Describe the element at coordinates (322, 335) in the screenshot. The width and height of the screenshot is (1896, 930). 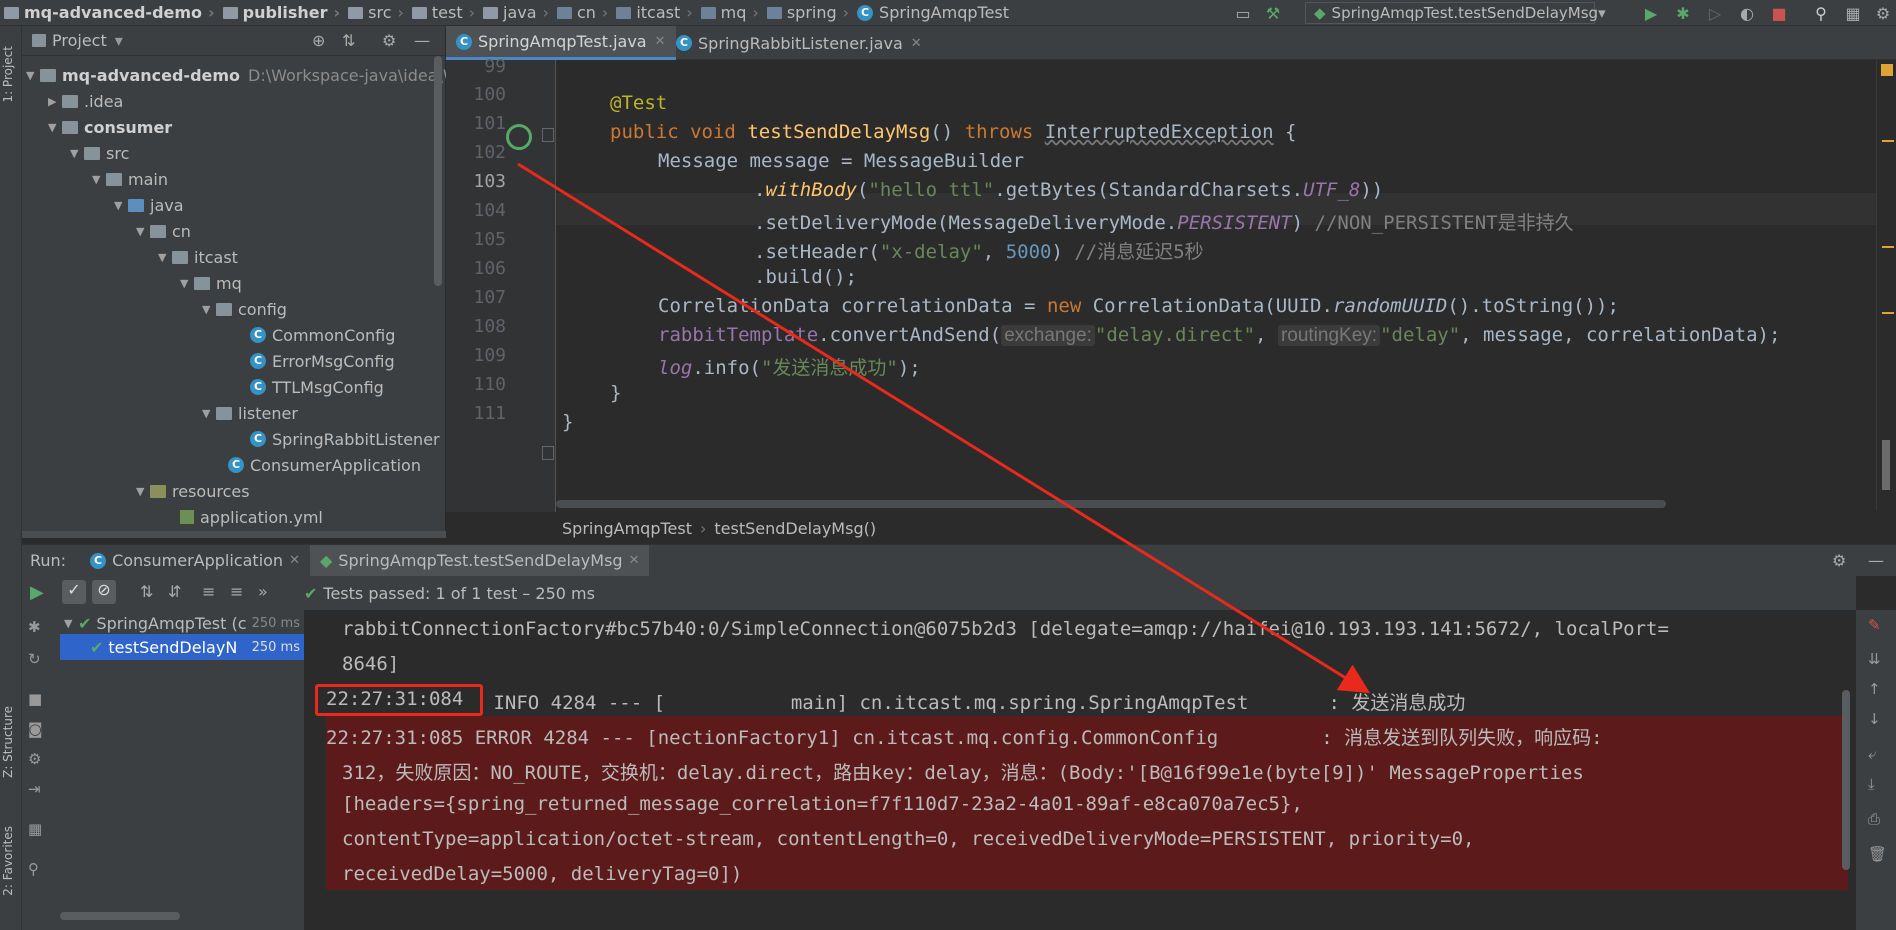
I see `tree-item: C CommonConfig` at that location.